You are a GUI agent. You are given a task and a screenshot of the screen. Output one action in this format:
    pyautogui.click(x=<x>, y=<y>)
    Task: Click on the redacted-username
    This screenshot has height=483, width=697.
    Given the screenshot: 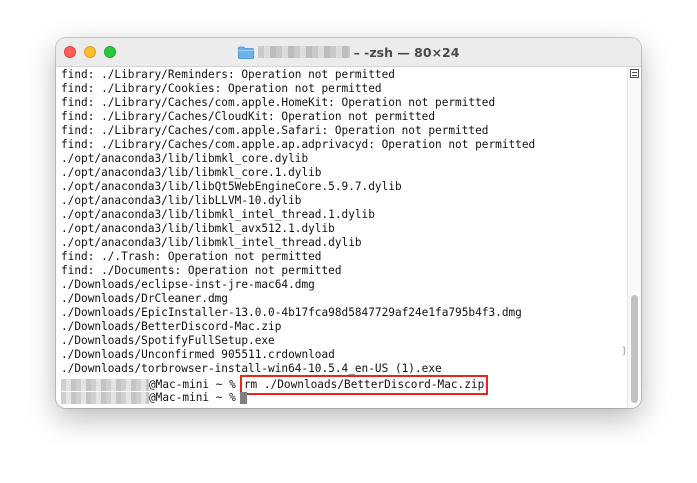 What is the action you would take?
    pyautogui.click(x=303, y=52)
    